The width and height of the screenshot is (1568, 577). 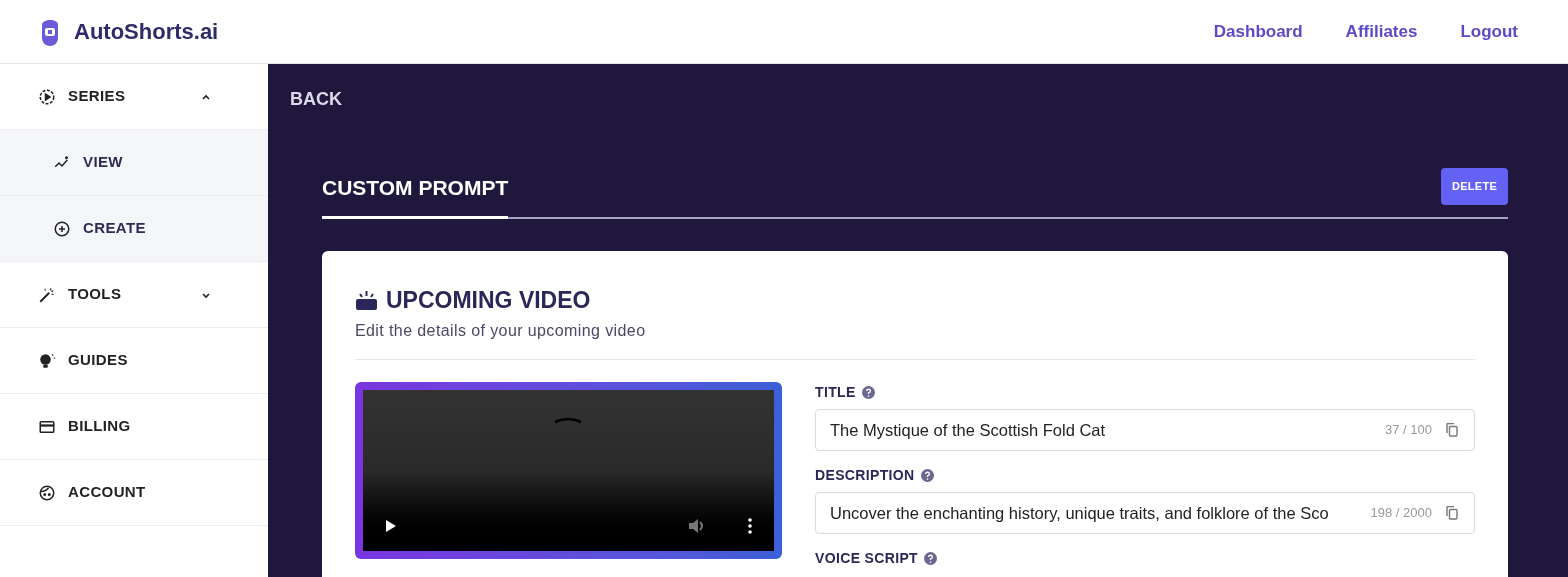 I want to click on field-label: VOICE SCRIPT, so click(x=866, y=558).